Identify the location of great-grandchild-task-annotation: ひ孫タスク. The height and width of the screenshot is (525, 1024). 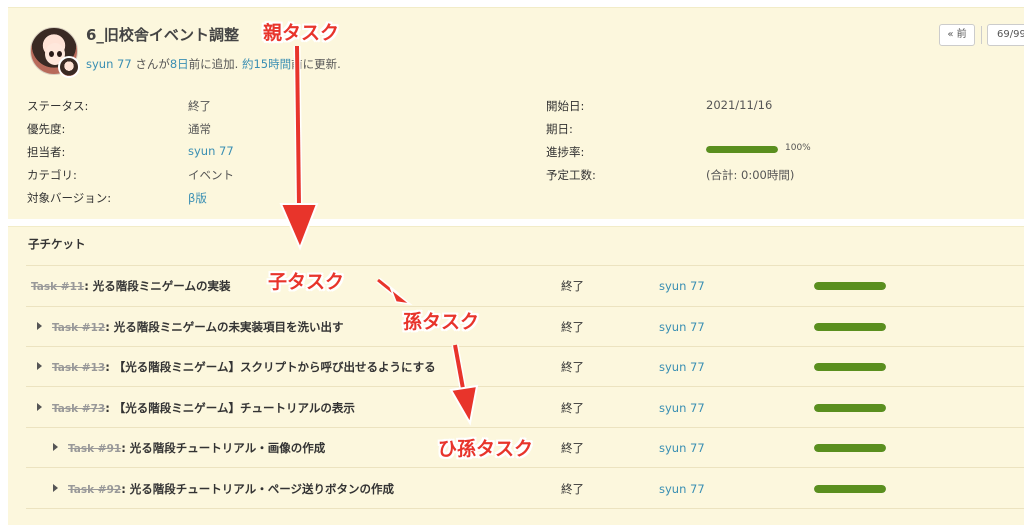
(486, 449).